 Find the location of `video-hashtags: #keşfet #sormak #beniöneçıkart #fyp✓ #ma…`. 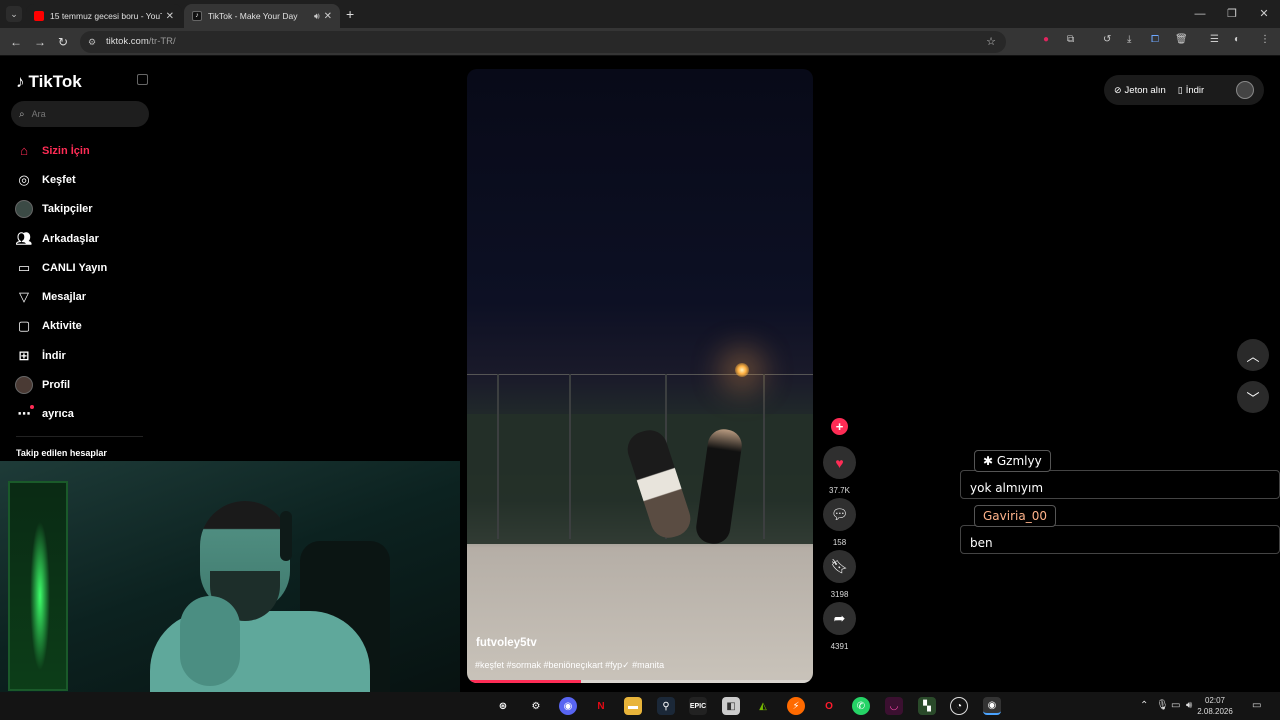

video-hashtags: #keşfet #sormak #beniöneçıkart #fyp✓ #ma… is located at coordinates (569, 665).